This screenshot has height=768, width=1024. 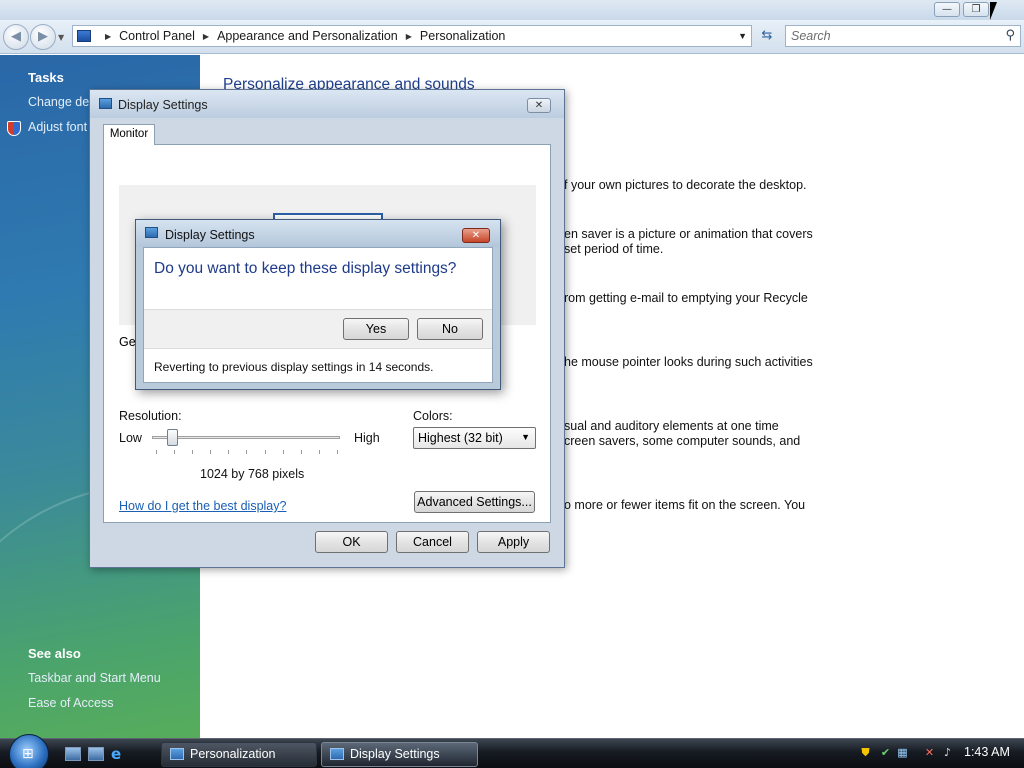 What do you see at coordinates (73, 754) in the screenshot?
I see `show-desktop-icon` at bounding box center [73, 754].